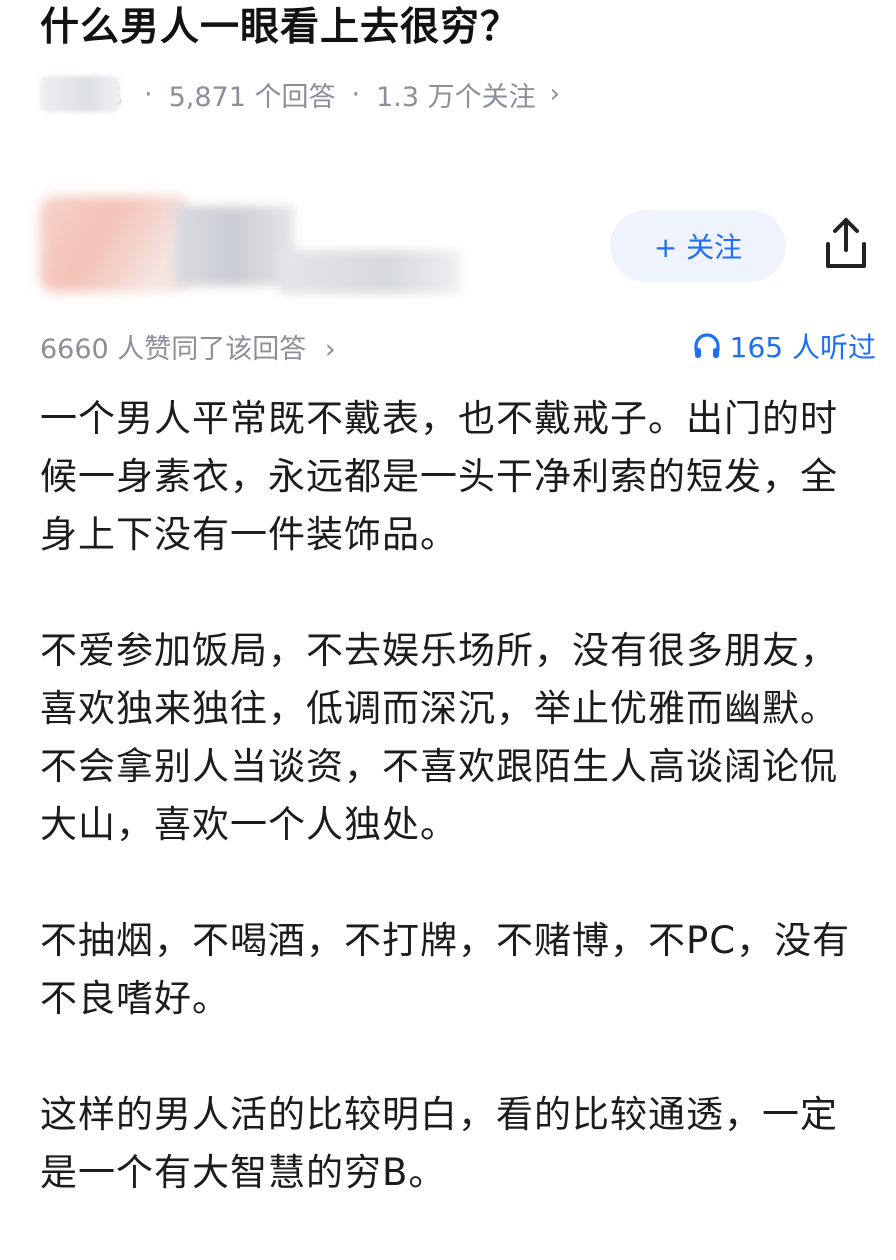 This screenshot has height=1260, width=896. I want to click on question-meta: 飞 · 5,871 个回答 · 1.3 万个关注 ›, so click(300, 94).